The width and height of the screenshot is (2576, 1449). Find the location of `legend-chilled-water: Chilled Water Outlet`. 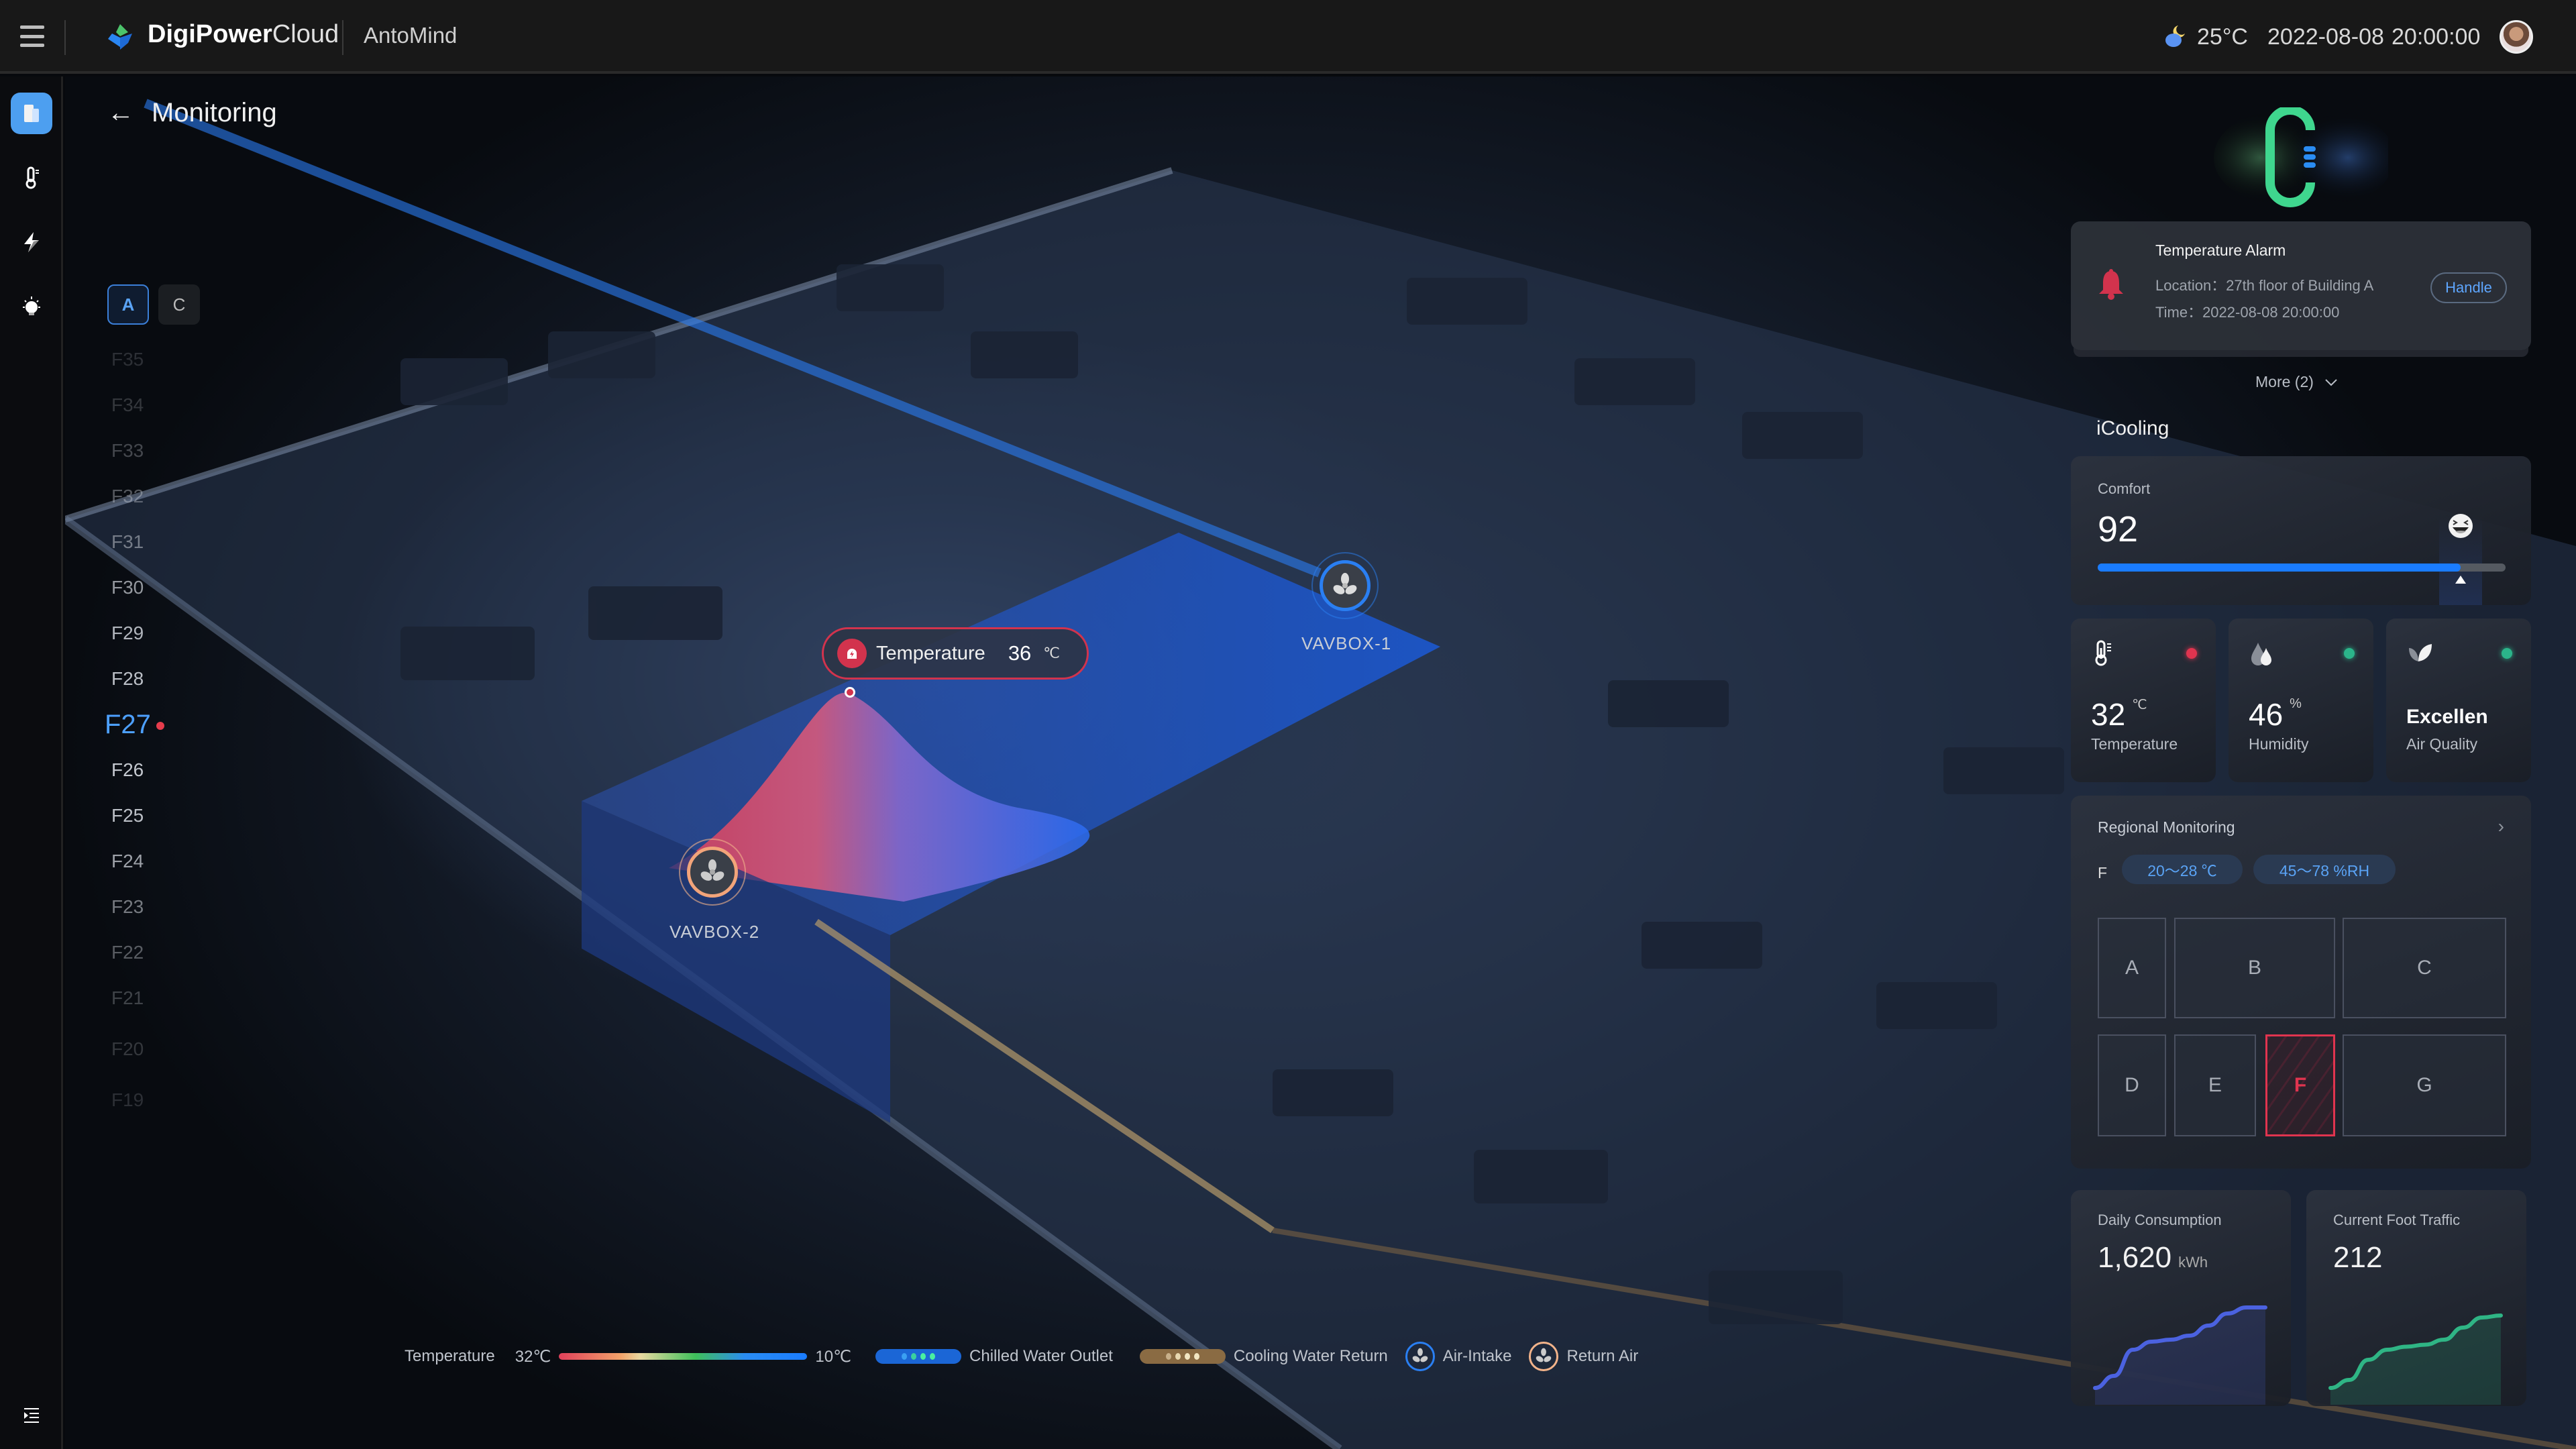

legend-chilled-water: Chilled Water Outlet is located at coordinates (1041, 1356).